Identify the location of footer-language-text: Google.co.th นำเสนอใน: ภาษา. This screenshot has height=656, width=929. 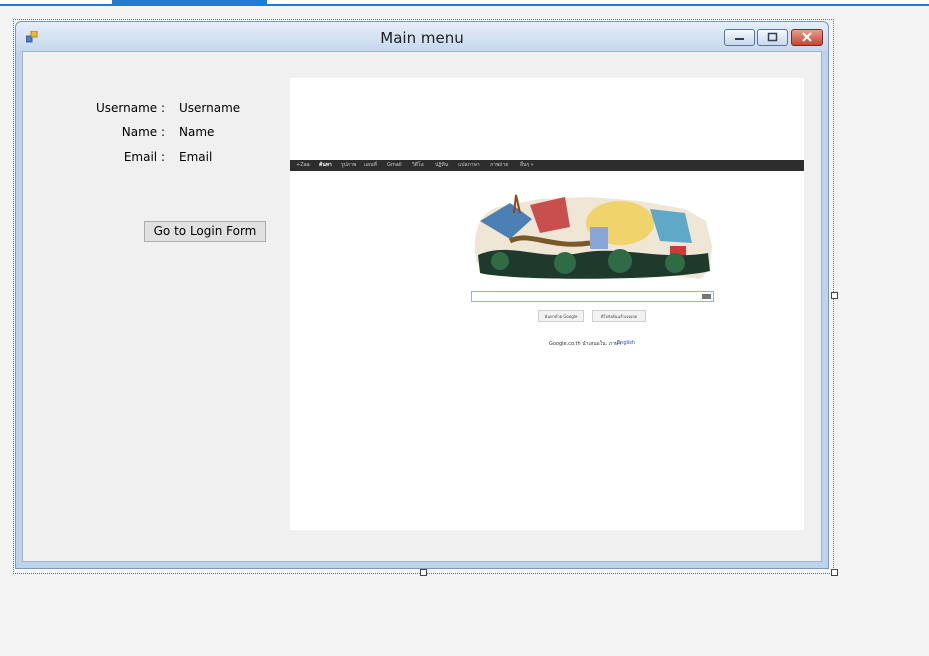
(585, 344).